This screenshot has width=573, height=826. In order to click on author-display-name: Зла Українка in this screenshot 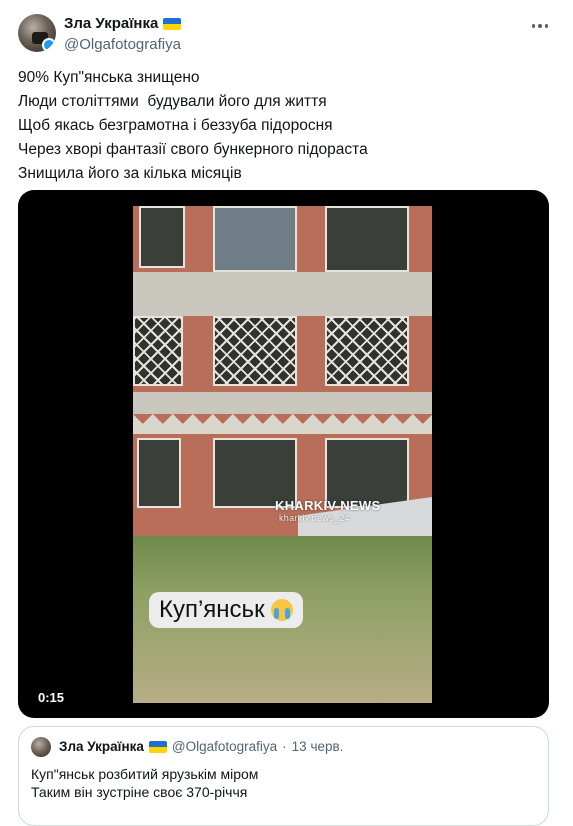, I will do `click(123, 23)`.